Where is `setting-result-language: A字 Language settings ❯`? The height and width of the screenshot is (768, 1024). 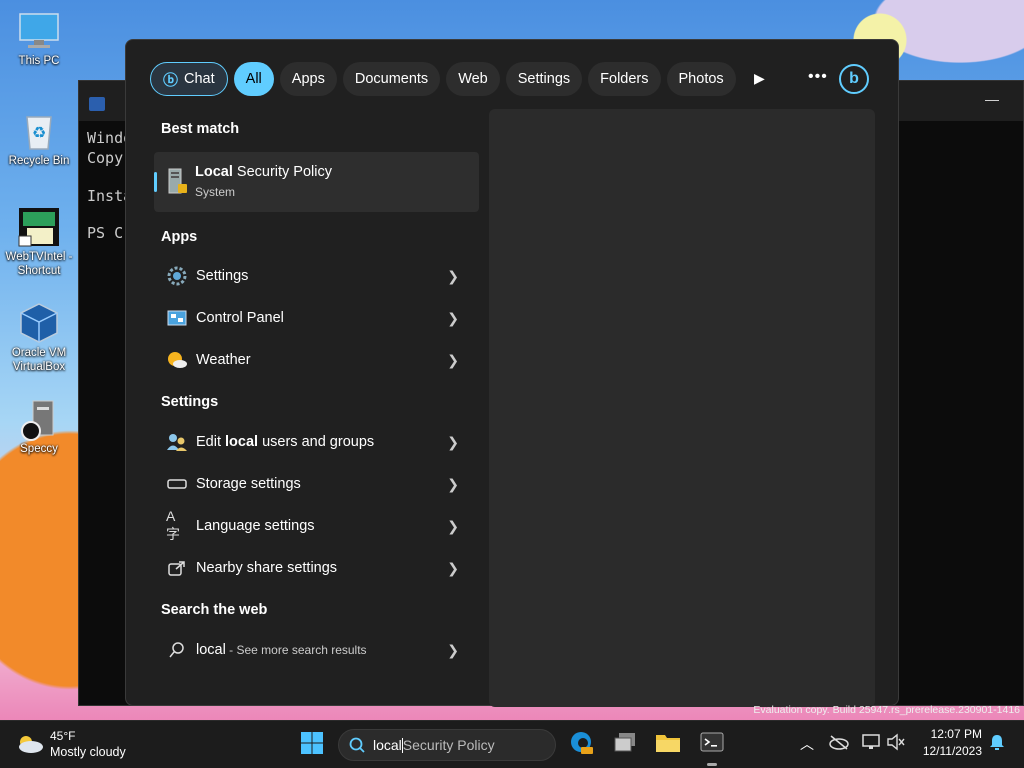
setting-result-language: A字 Language settings ❯ is located at coordinates (316, 526).